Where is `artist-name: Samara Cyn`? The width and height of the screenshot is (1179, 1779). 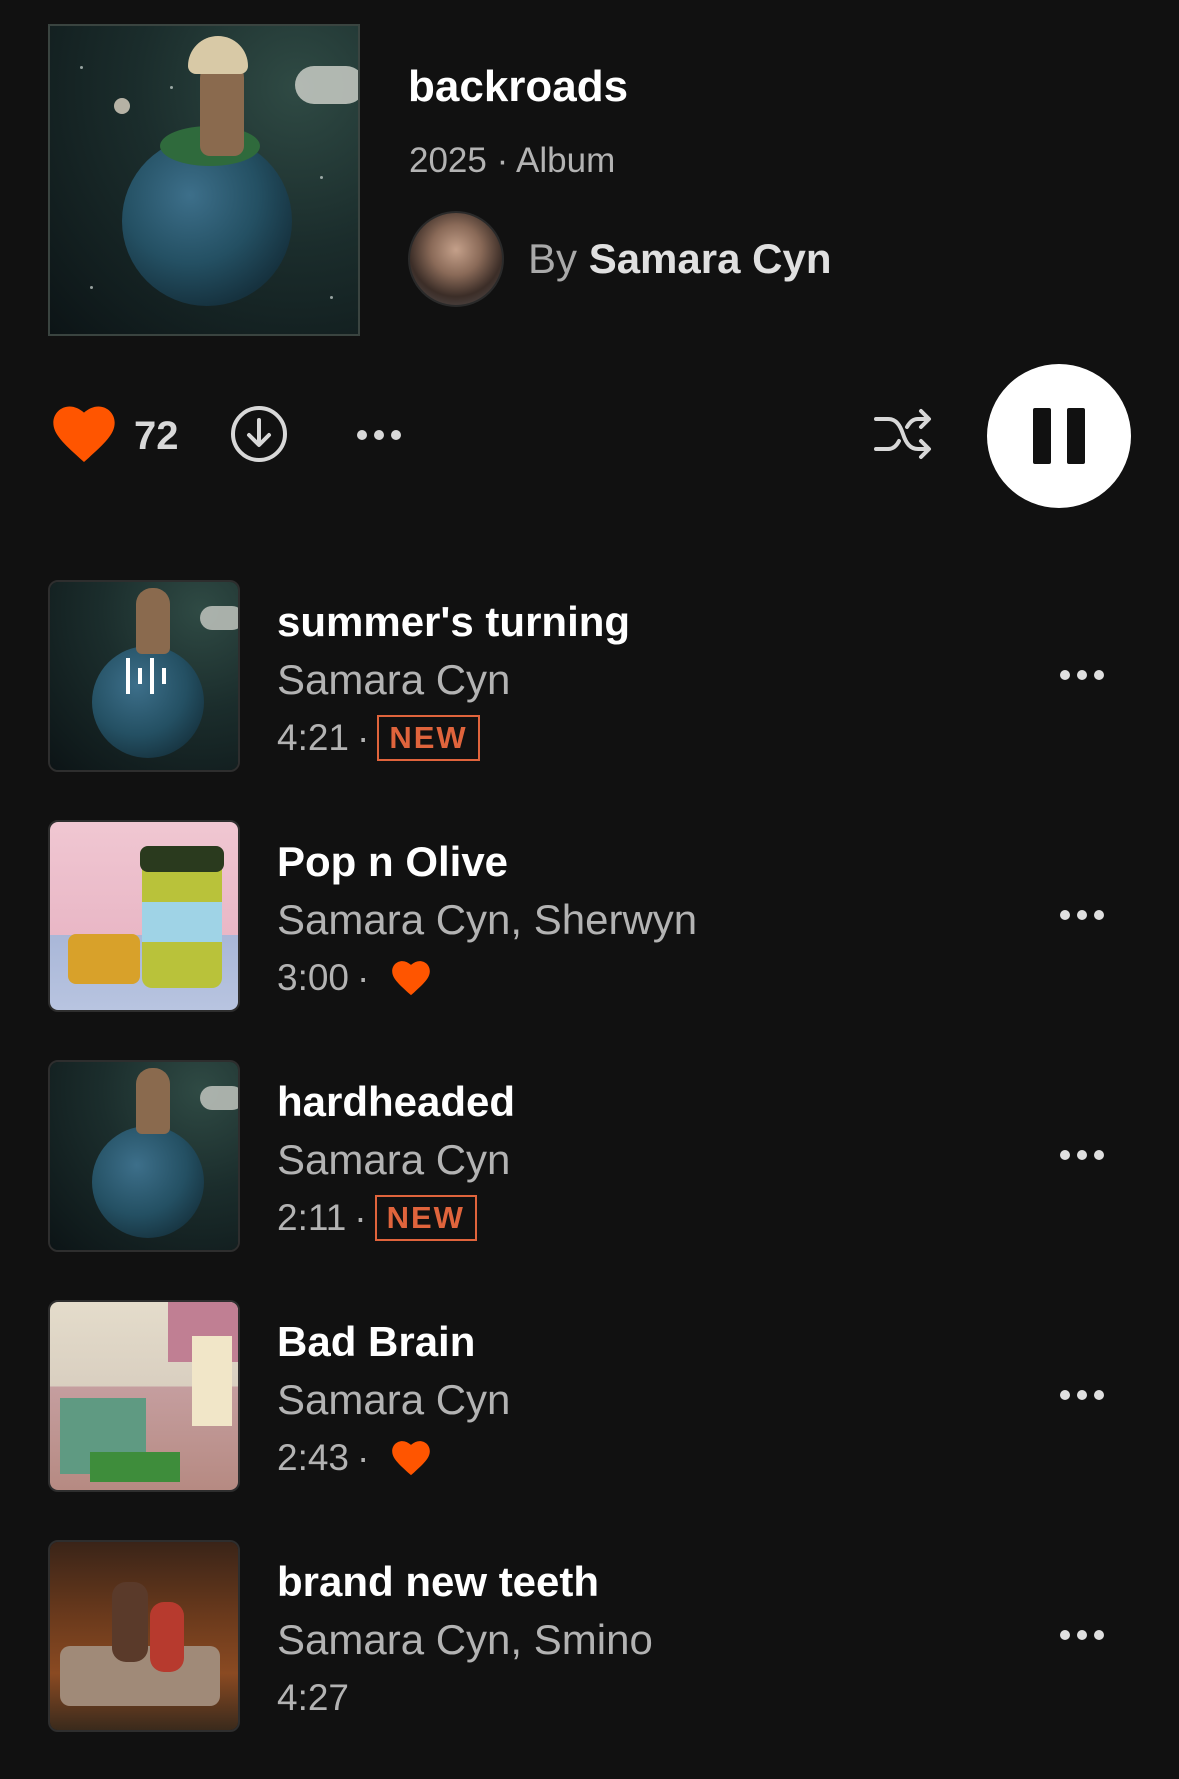 artist-name: Samara Cyn is located at coordinates (710, 258).